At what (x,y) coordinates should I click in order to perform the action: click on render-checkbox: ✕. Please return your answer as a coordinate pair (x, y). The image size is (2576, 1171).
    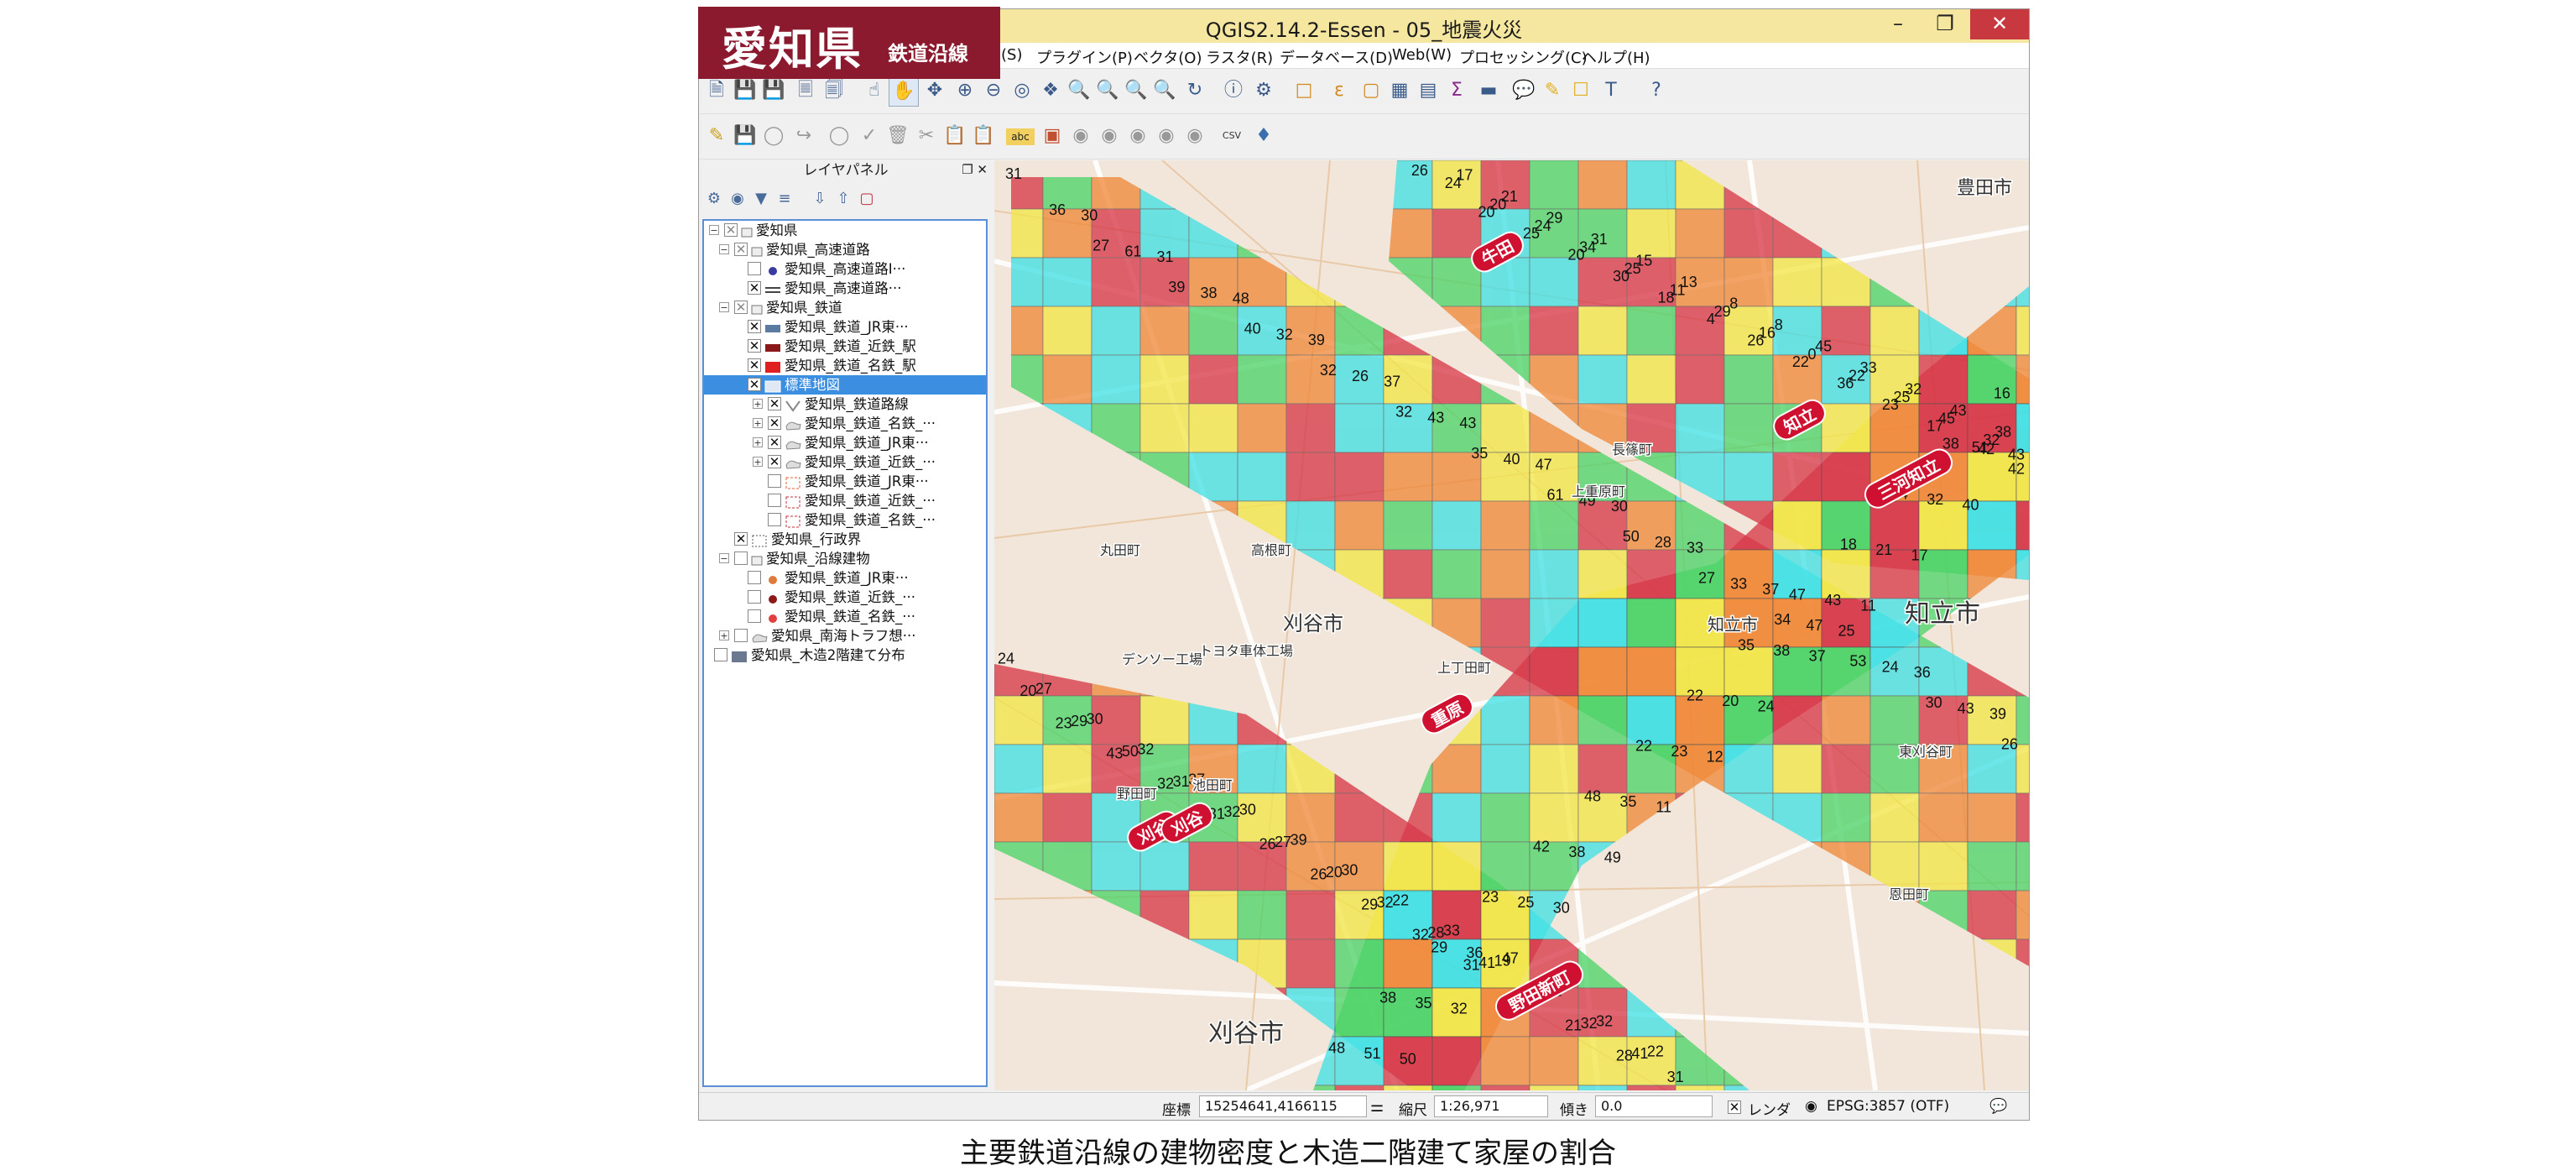
    Looking at the image, I should click on (1734, 1107).